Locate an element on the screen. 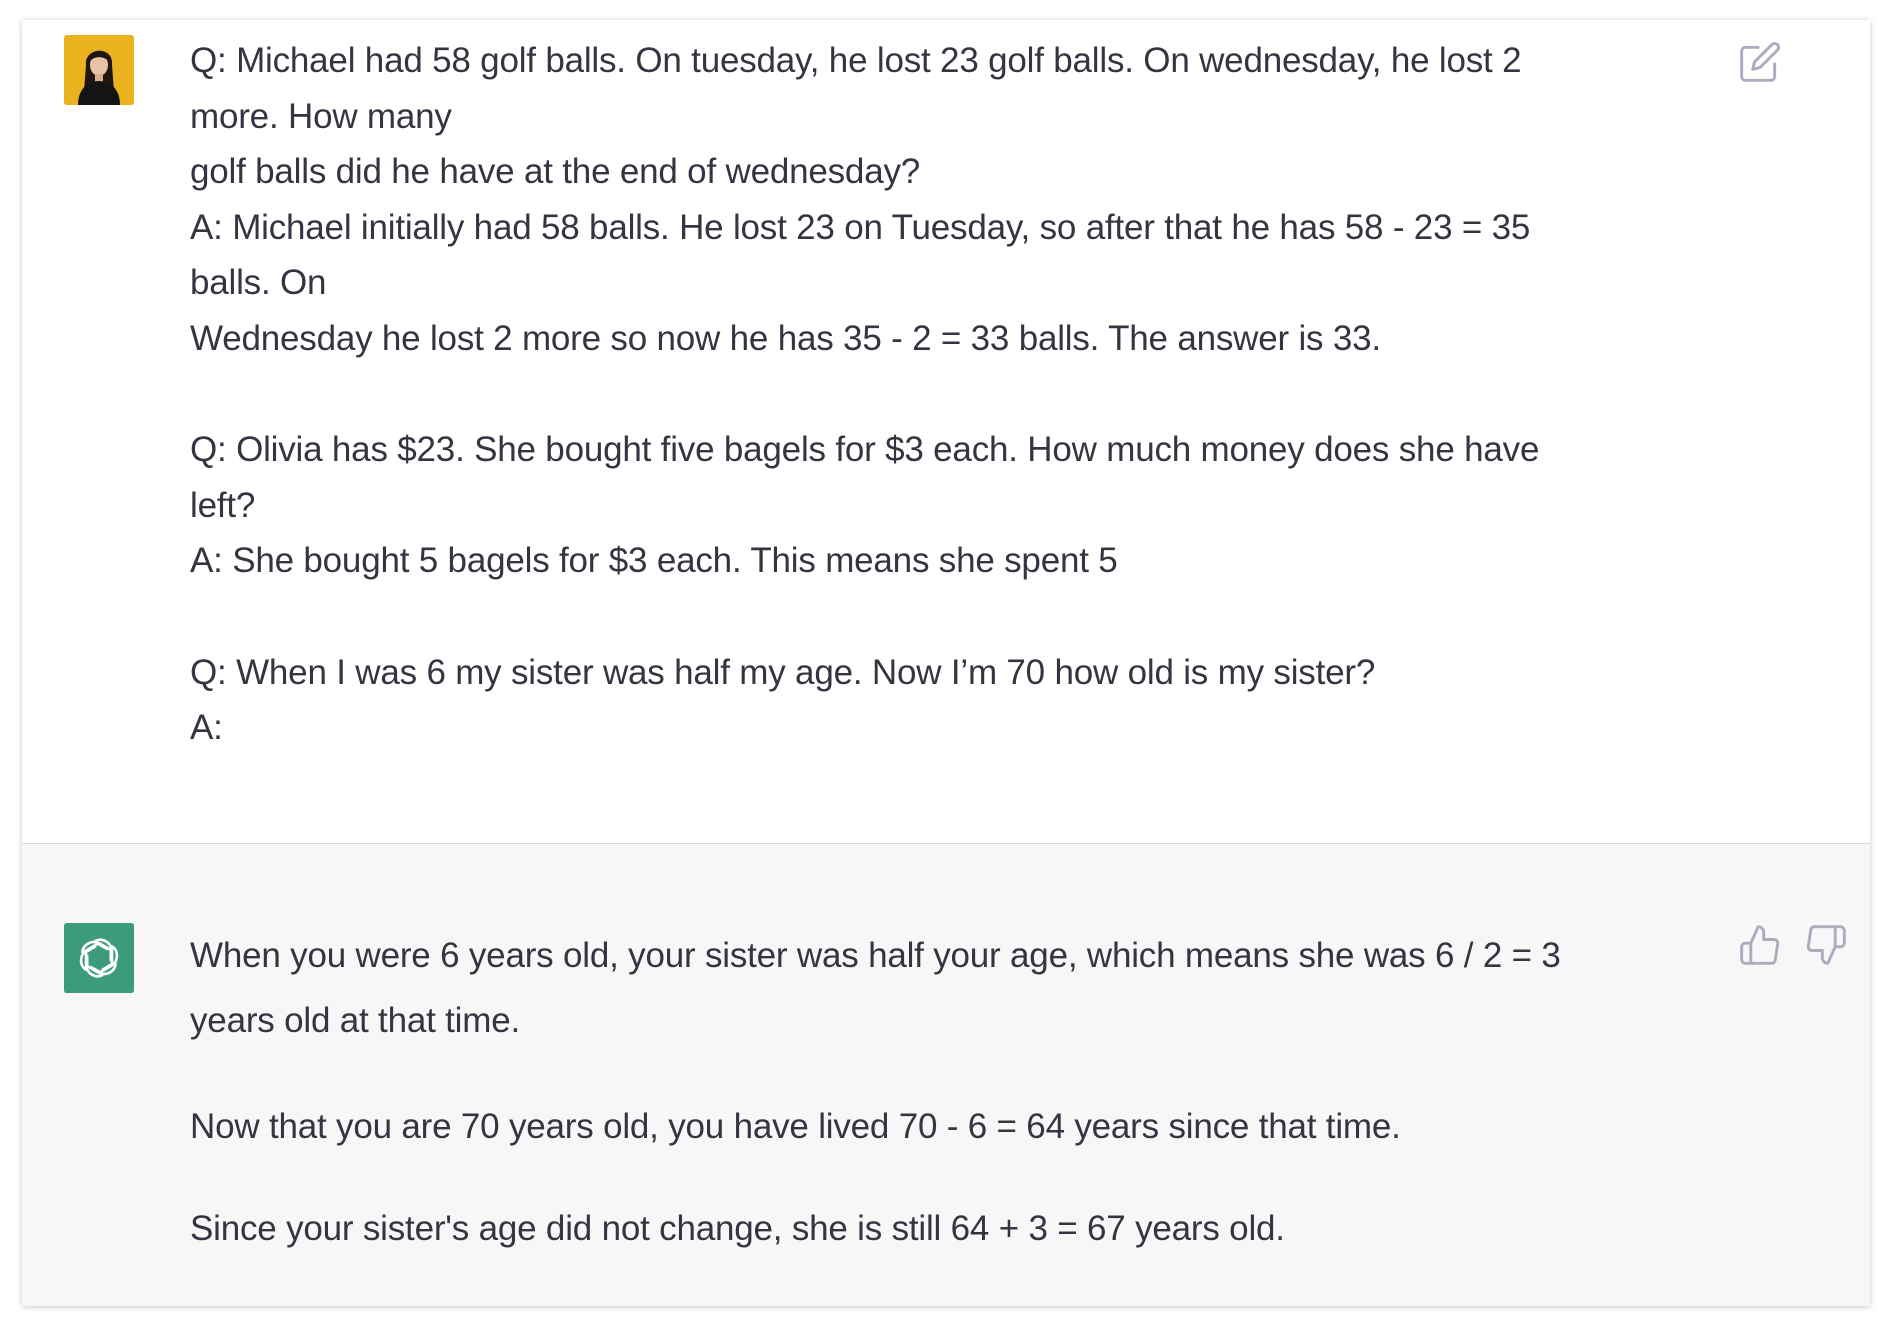 This screenshot has height=1324, width=1892. edit-message-button is located at coordinates (1760, 62).